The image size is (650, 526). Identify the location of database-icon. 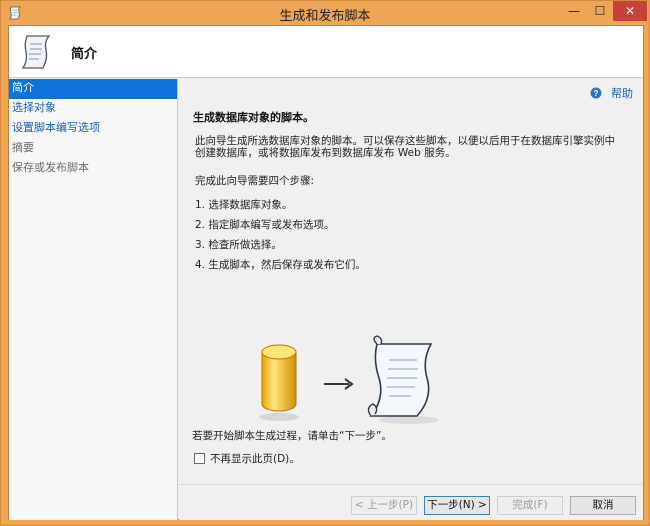
(279, 382).